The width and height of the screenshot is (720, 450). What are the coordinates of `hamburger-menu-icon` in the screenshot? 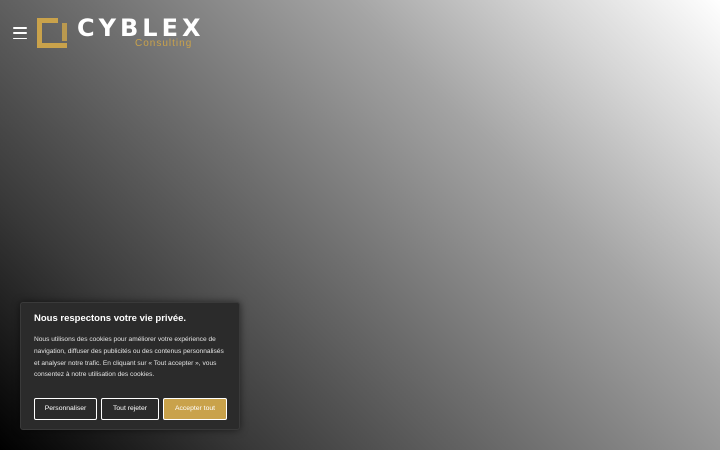 It's located at (20, 33).